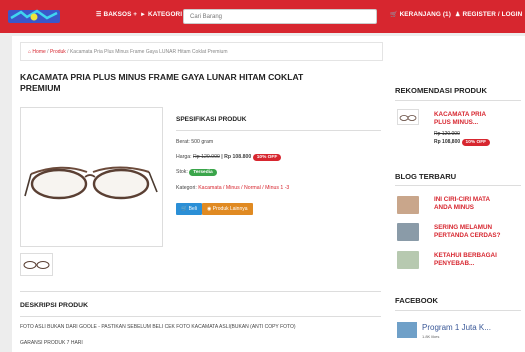  I want to click on spec-harga: Harga: Rp 120.000 | Rp 108.800 10% OFF, so click(229, 157).